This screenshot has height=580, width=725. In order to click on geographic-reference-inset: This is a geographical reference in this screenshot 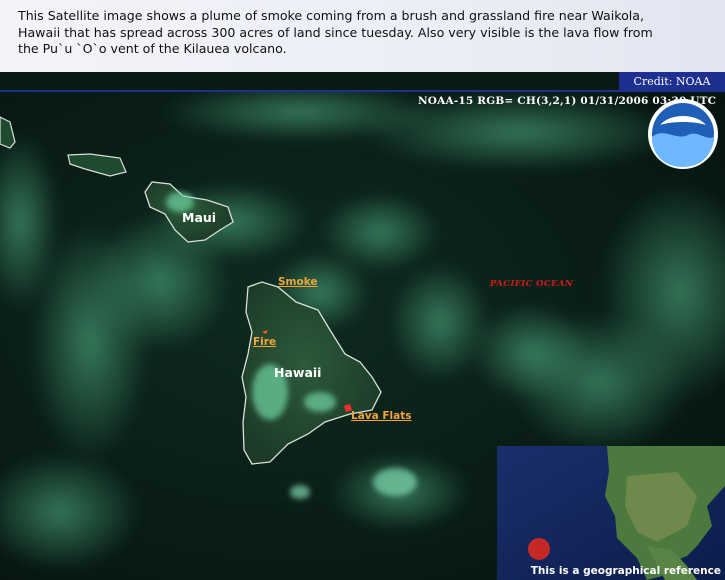, I will do `click(611, 513)`.